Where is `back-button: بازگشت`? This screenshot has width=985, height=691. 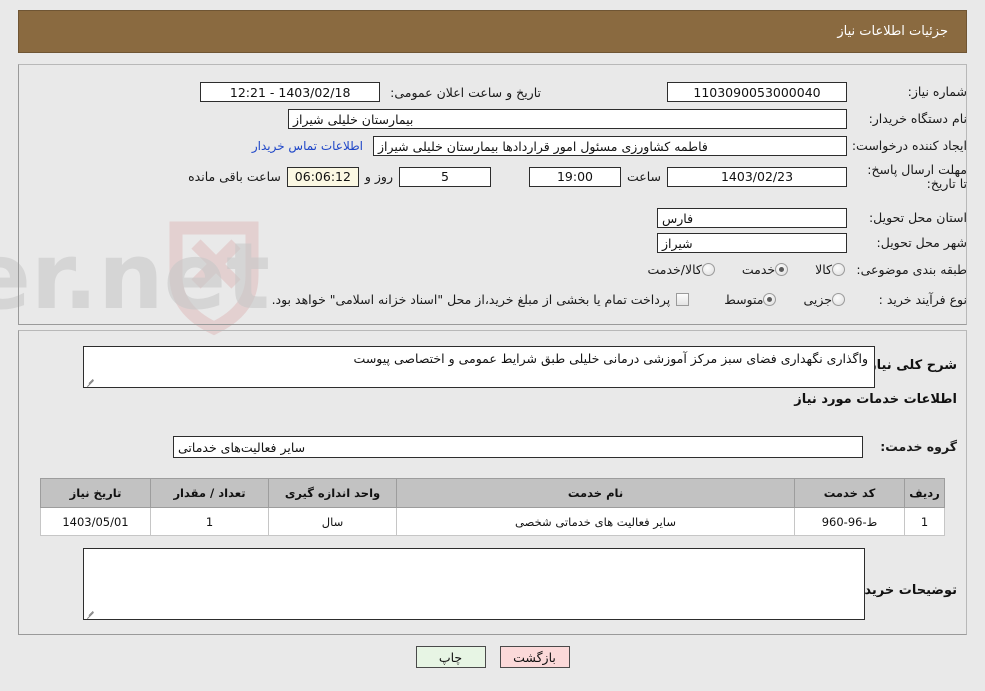 back-button: بازگشت is located at coordinates (534, 657).